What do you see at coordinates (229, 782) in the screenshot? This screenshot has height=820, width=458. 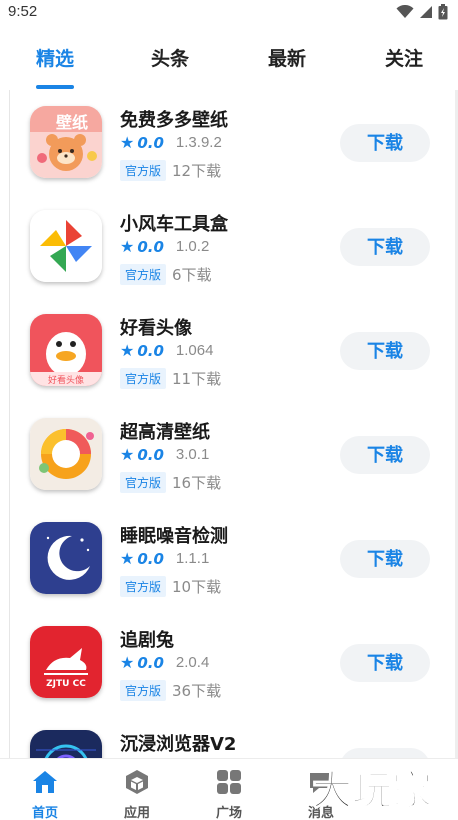 I see `grid-icon` at bounding box center [229, 782].